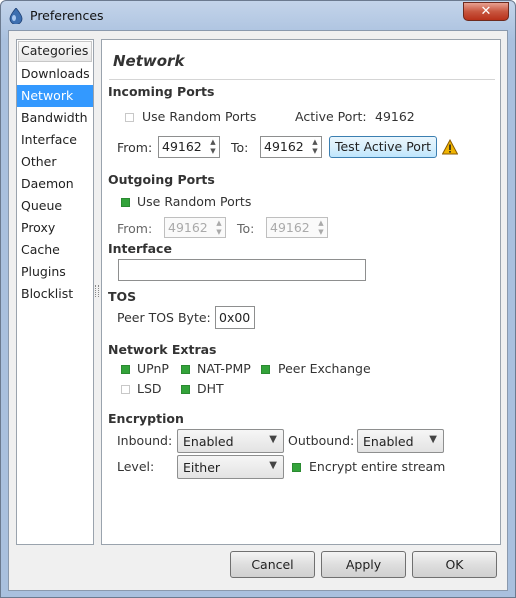  Describe the element at coordinates (55, 162) in the screenshot. I see `sidebar-item-other: Other` at that location.